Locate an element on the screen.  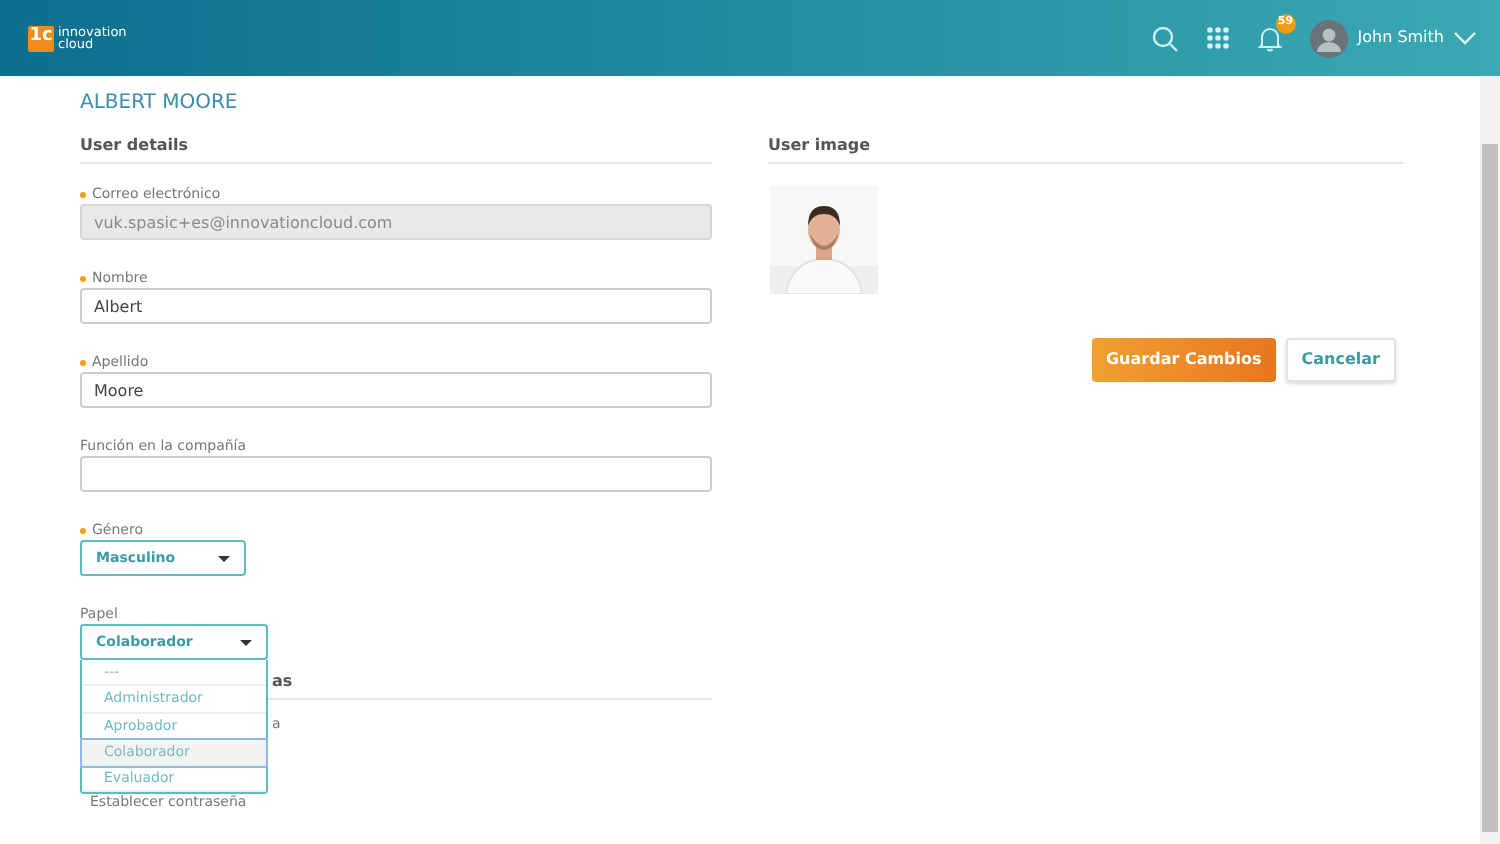
cancel-button: Cancelar is located at coordinates (1340, 360).